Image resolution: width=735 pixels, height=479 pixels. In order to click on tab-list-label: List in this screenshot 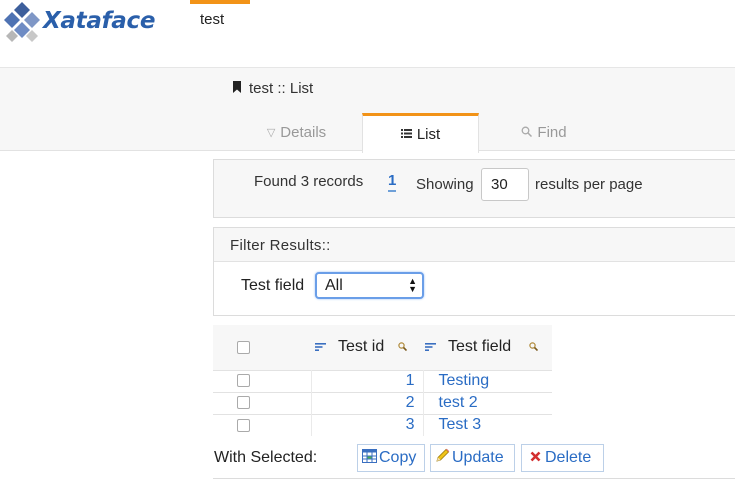, I will do `click(428, 134)`.